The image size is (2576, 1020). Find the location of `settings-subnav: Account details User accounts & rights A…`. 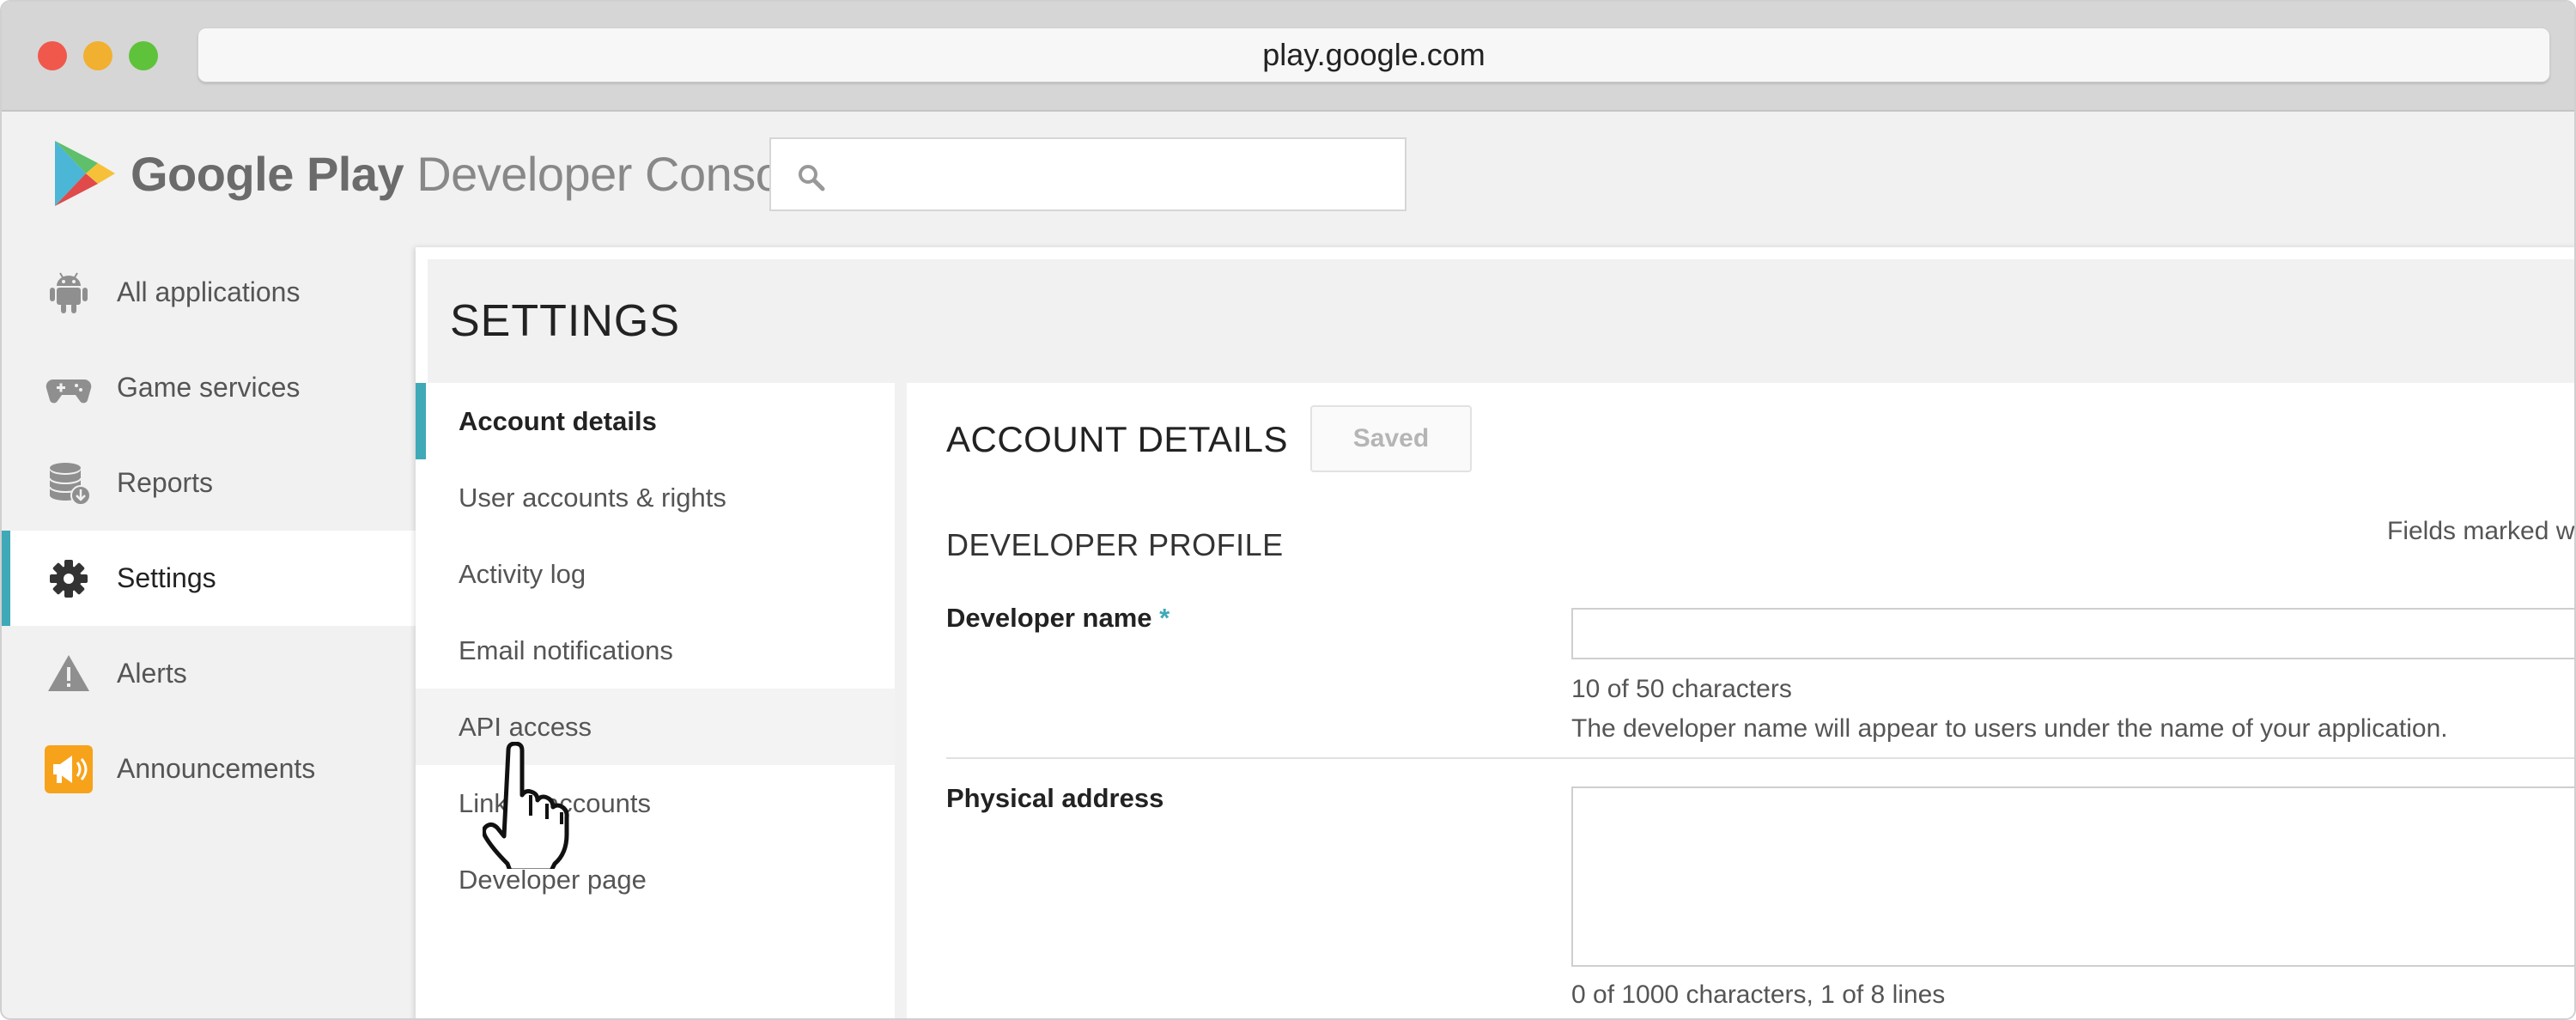

settings-subnav: Account details User accounts & rights A… is located at coordinates (655, 701).